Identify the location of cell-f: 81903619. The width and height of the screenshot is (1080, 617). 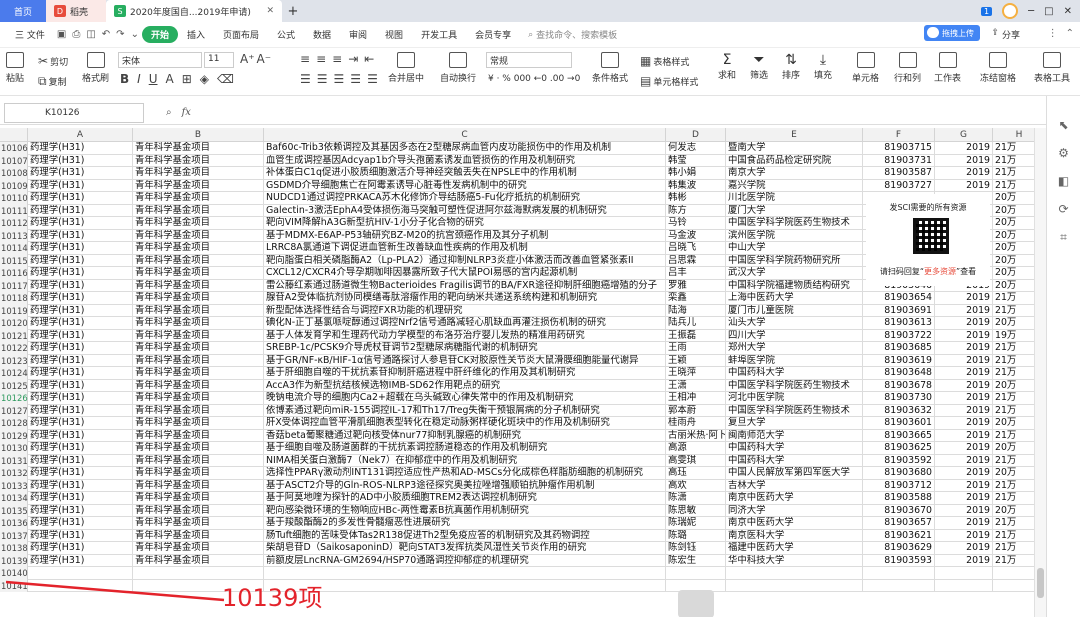
(899, 360).